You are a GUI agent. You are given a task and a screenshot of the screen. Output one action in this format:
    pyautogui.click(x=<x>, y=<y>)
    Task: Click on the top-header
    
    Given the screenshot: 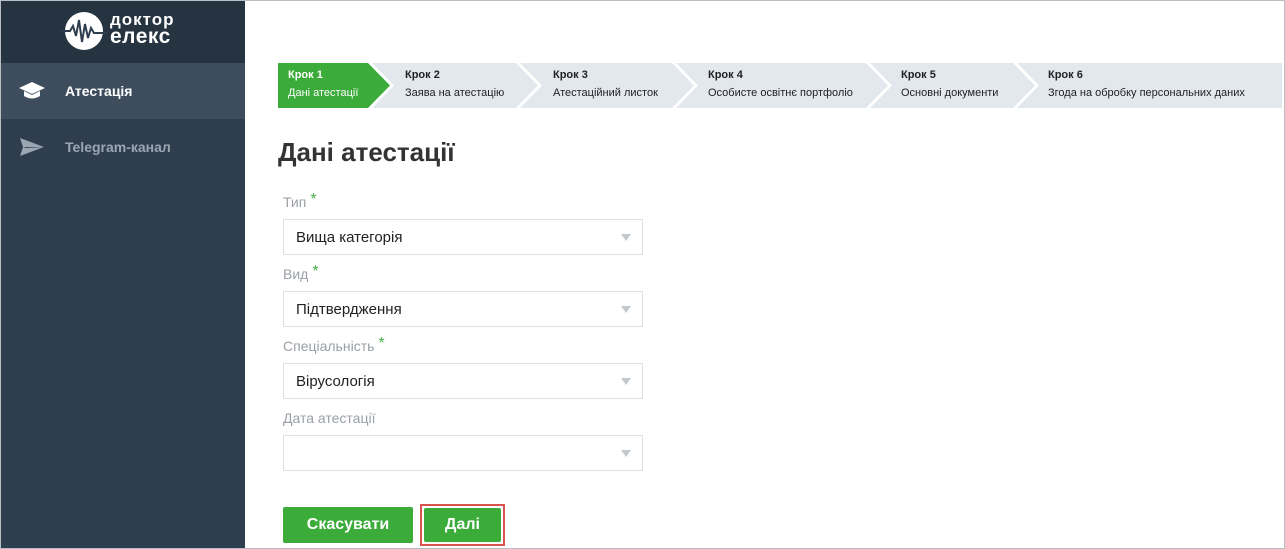 What is the action you would take?
    pyautogui.click(x=765, y=31)
    